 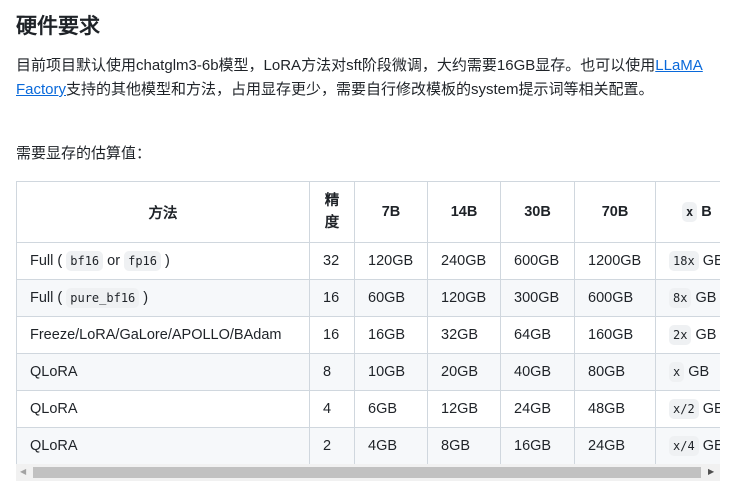 What do you see at coordinates (391, 212) in the screenshot?
I see `column-header: 7B` at bounding box center [391, 212].